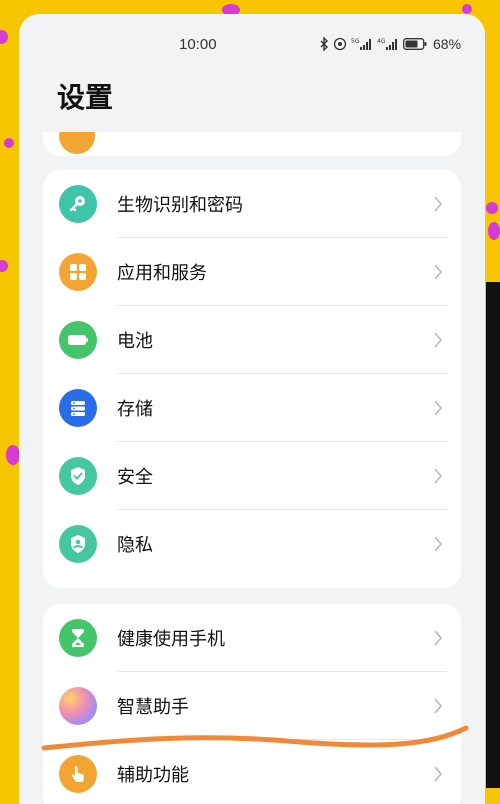 Image resolution: width=500 pixels, height=804 pixels. What do you see at coordinates (78, 272) in the screenshot?
I see `apps-grid-icon` at bounding box center [78, 272].